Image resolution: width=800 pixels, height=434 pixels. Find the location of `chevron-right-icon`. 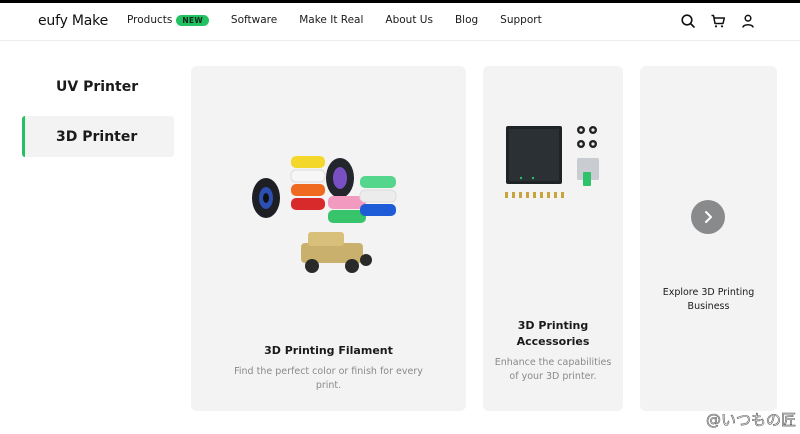

chevron-right-icon is located at coordinates (708, 217).